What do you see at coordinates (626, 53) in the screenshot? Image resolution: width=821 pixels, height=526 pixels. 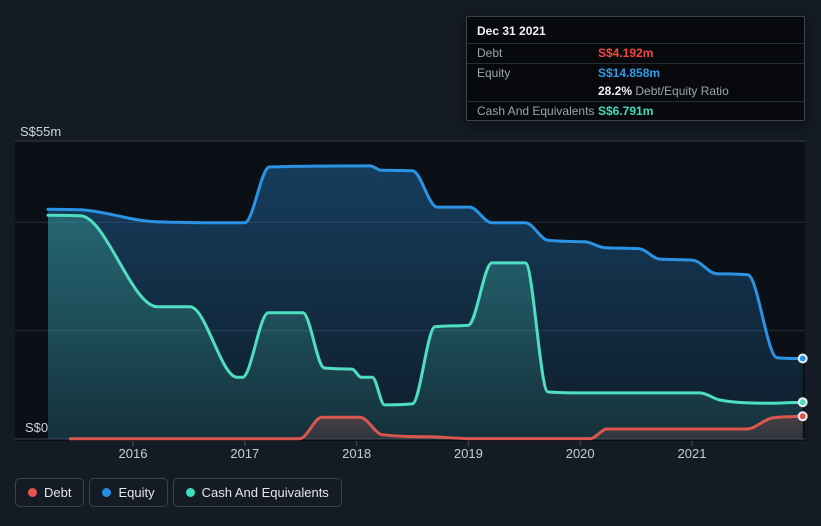 I see `tooltip-debt-value: S$4.192m` at bounding box center [626, 53].